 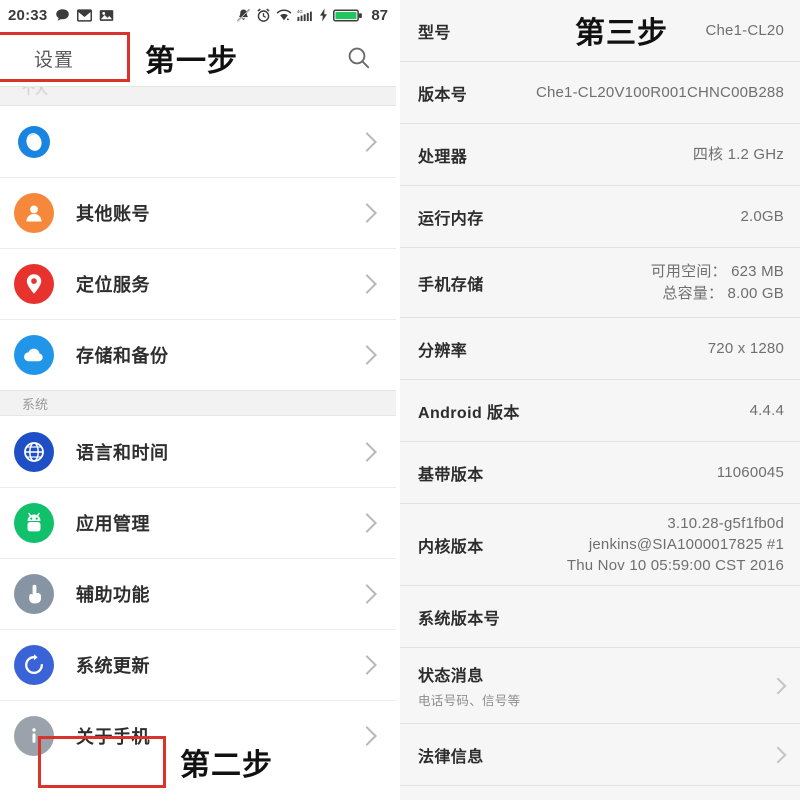 What do you see at coordinates (305, 15) in the screenshot?
I see `signal-4g-icon: 4G` at bounding box center [305, 15].